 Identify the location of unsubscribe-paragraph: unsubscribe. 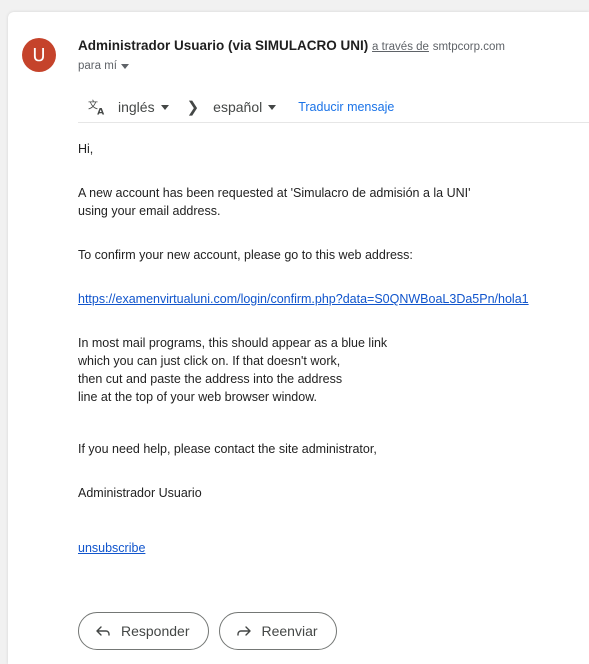
(111, 548).